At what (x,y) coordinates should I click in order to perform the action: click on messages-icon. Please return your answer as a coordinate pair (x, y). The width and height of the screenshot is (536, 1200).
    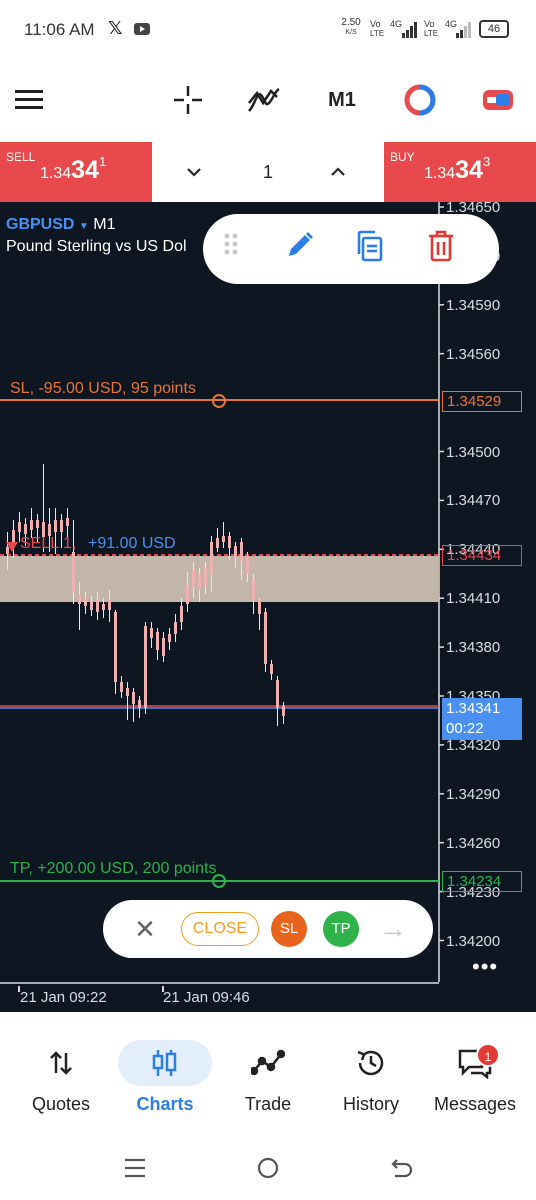
    Looking at the image, I should click on (475, 1063).